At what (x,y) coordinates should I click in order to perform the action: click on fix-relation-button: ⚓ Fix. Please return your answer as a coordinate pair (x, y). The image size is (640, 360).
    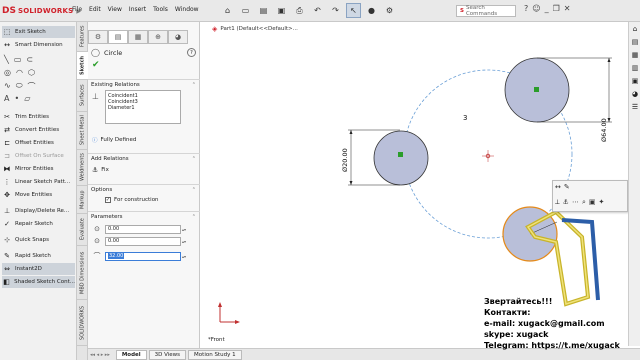
    Looking at the image, I should click on (100, 170).